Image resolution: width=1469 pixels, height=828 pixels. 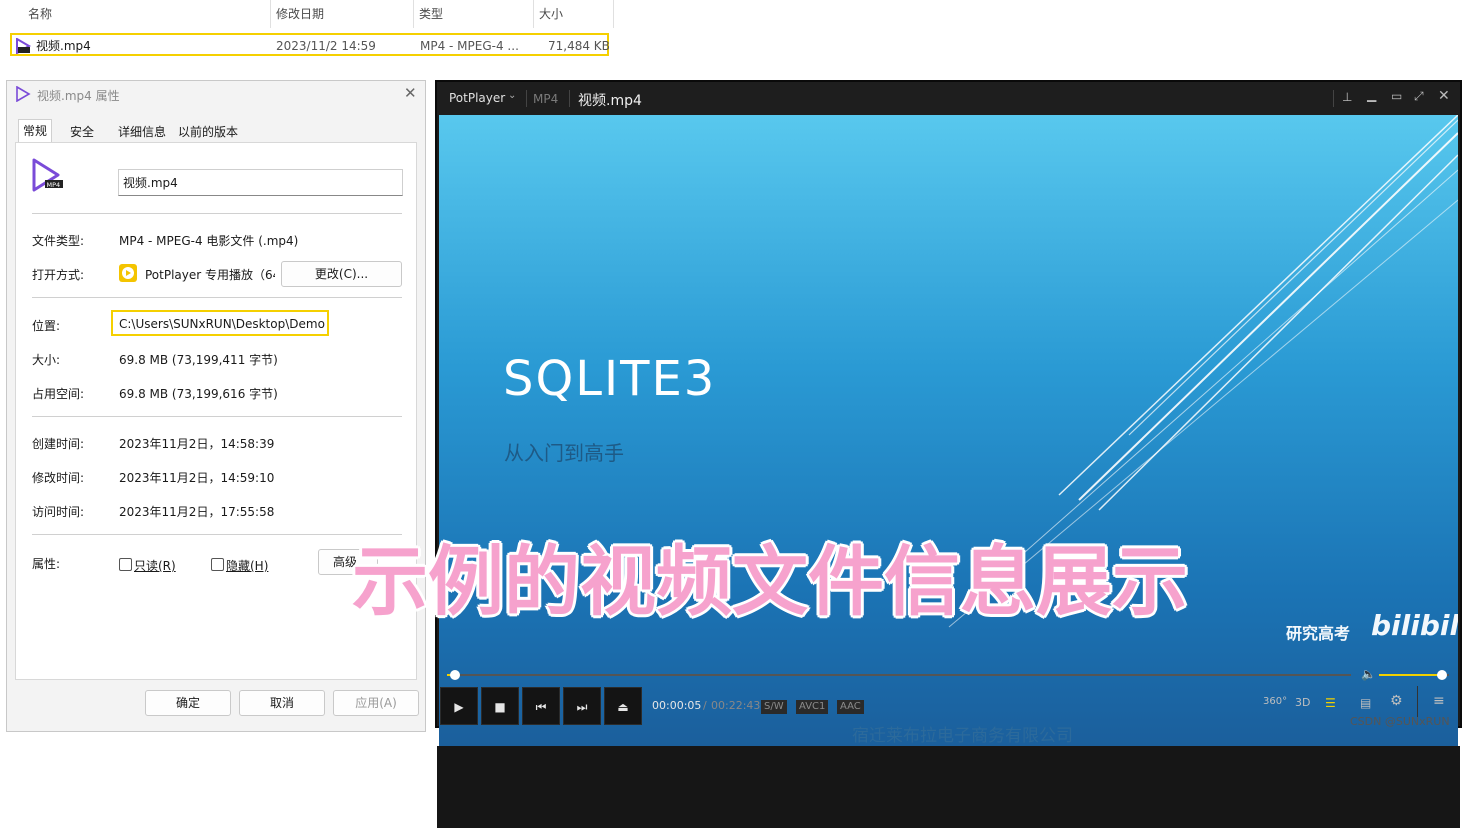 What do you see at coordinates (376, 703) in the screenshot?
I see `apply-button: 应用(A)` at bounding box center [376, 703].